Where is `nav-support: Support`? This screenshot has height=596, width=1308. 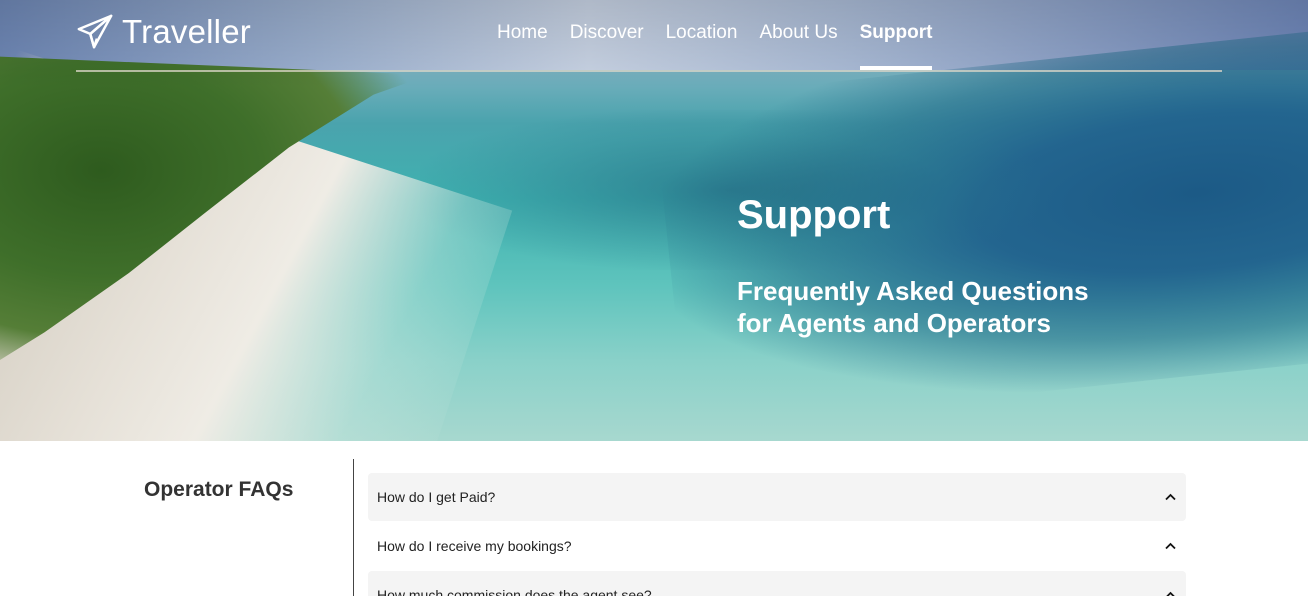
nav-support: Support is located at coordinates (895, 46).